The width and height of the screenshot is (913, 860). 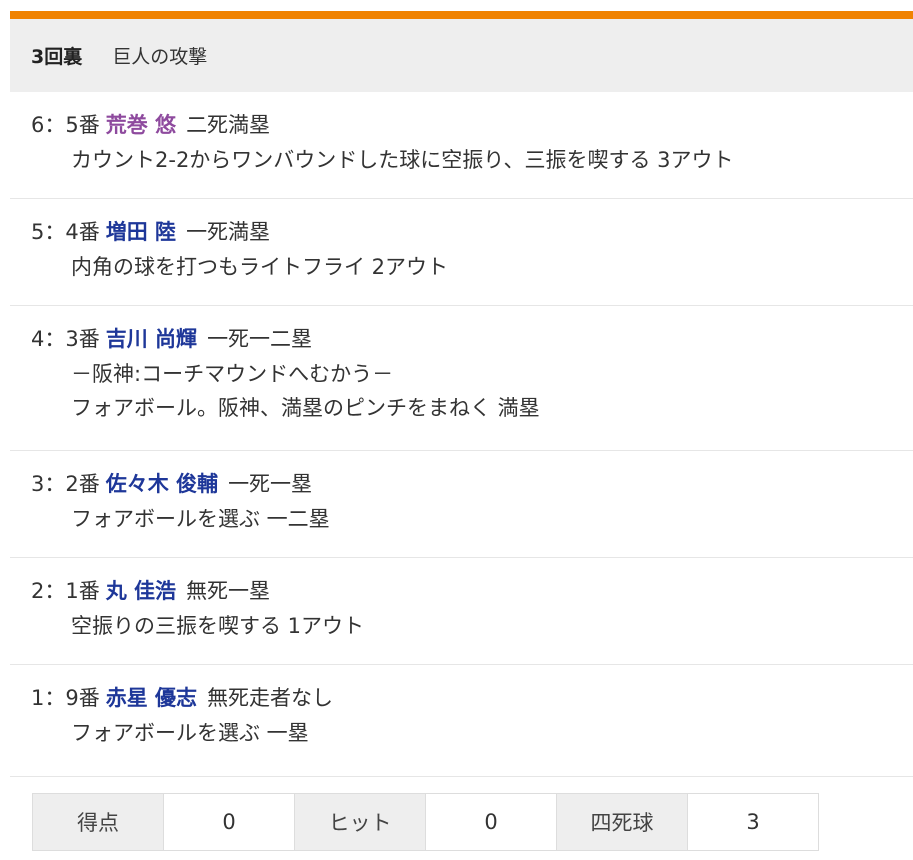 What do you see at coordinates (218, 626) in the screenshot?
I see `description-line: 空振りの三振を喫する 1アウト` at bounding box center [218, 626].